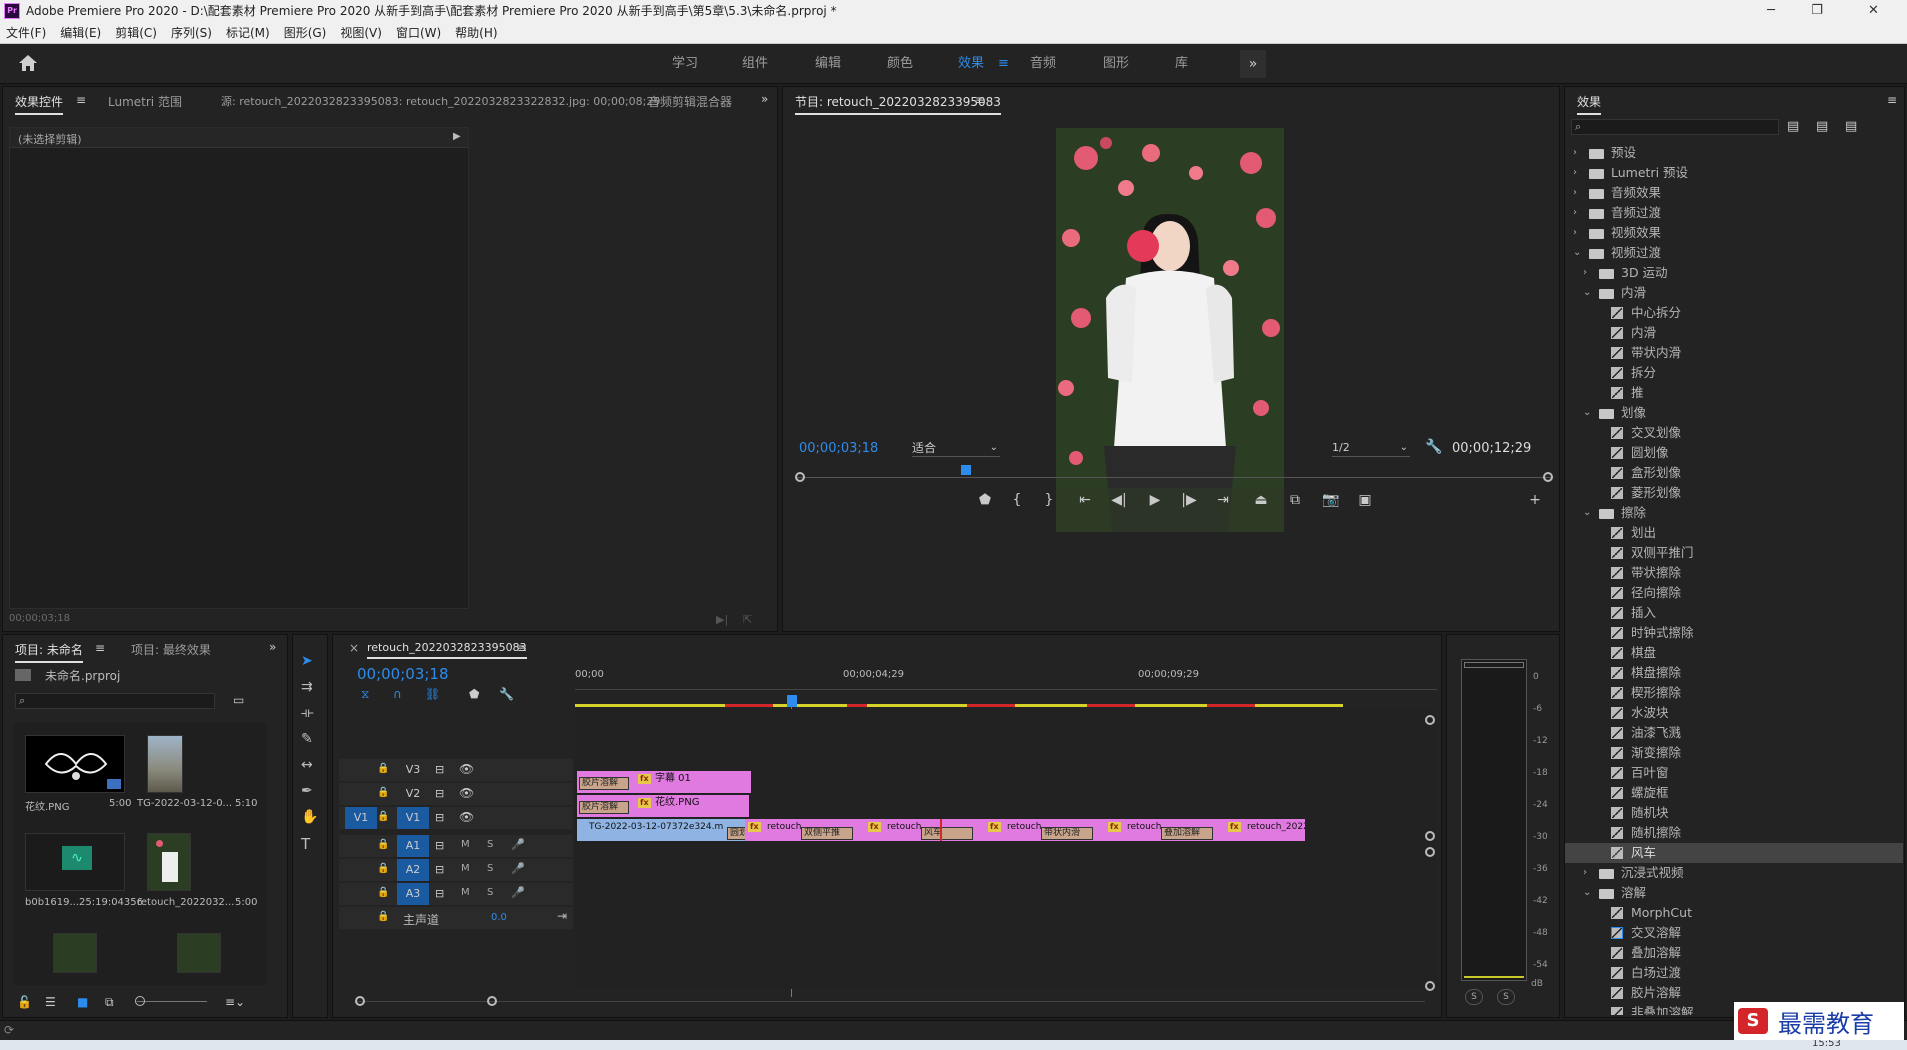 The height and width of the screenshot is (1050, 1907). Describe the element at coordinates (1430, 986) in the screenshot. I see `audio-vscroll-bottom-handle` at that location.